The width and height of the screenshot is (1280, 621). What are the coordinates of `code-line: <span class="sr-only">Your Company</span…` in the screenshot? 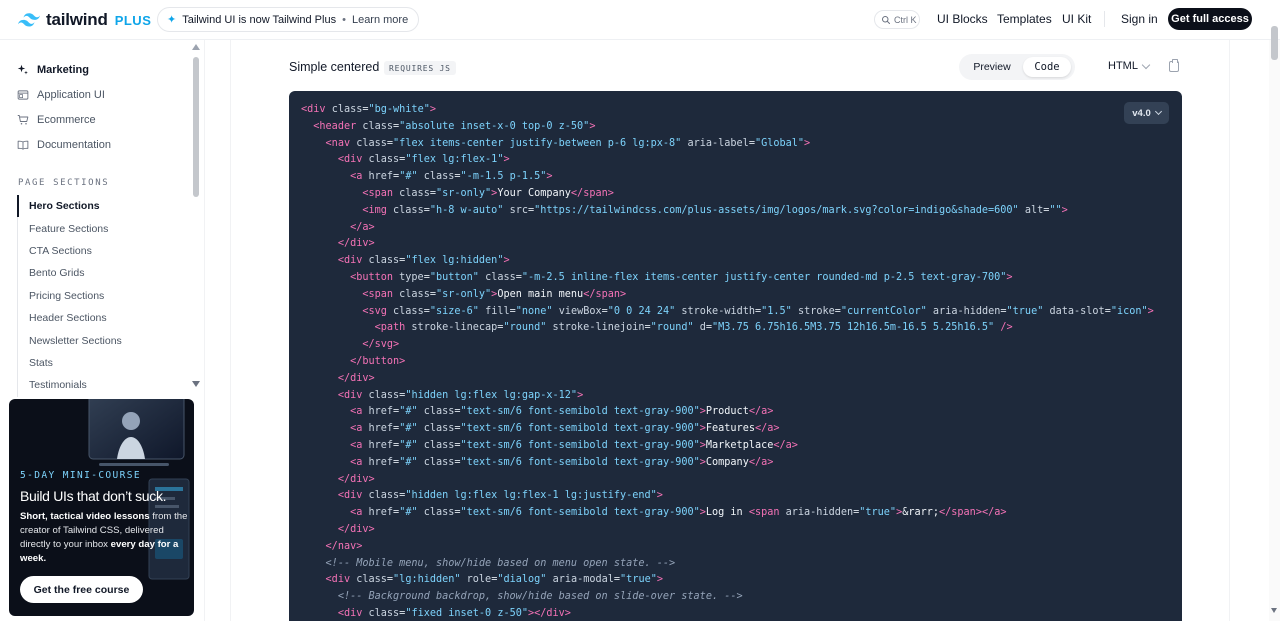 It's located at (488, 193).